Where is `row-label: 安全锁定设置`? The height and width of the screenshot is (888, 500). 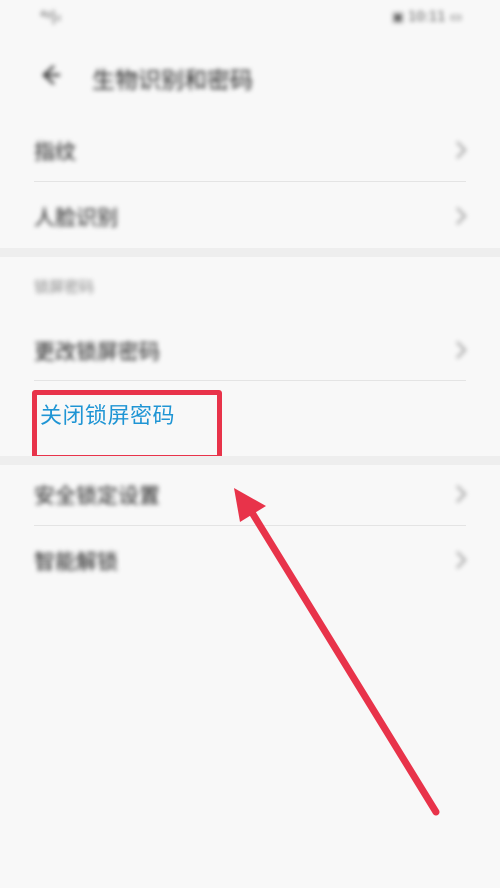
row-label: 安全锁定设置 is located at coordinates (97, 496).